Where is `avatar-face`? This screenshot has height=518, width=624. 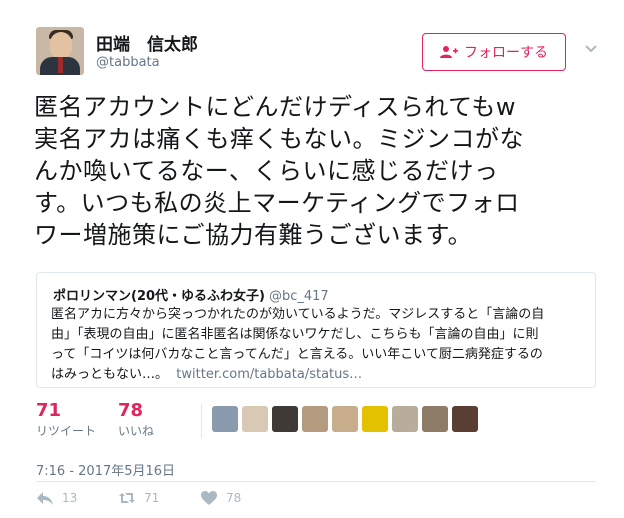
avatar-face is located at coordinates (61, 45).